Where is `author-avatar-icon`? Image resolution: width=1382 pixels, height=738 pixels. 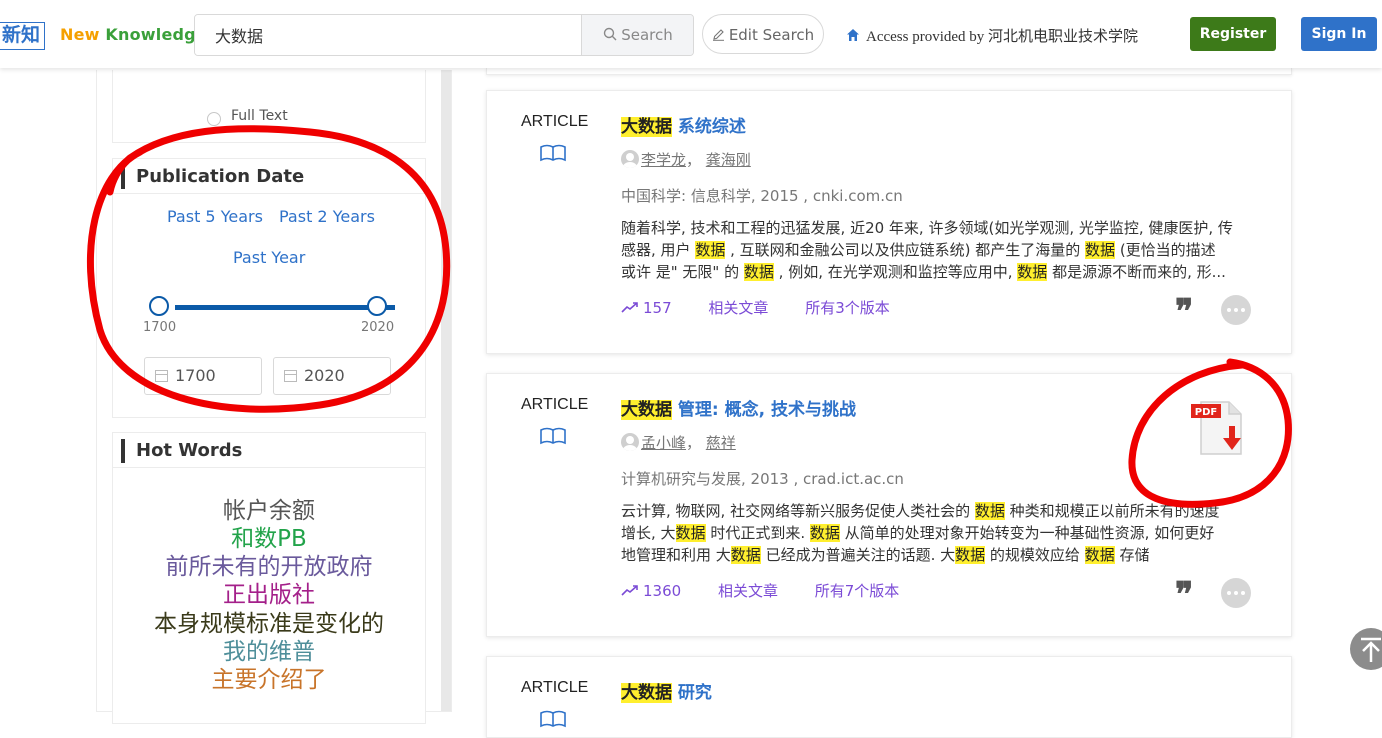 author-avatar-icon is located at coordinates (630, 159).